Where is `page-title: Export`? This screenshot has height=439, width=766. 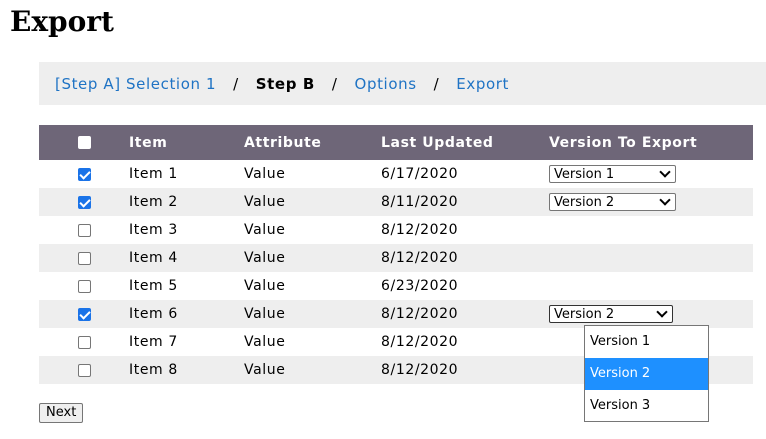 page-title: Export is located at coordinates (62, 21).